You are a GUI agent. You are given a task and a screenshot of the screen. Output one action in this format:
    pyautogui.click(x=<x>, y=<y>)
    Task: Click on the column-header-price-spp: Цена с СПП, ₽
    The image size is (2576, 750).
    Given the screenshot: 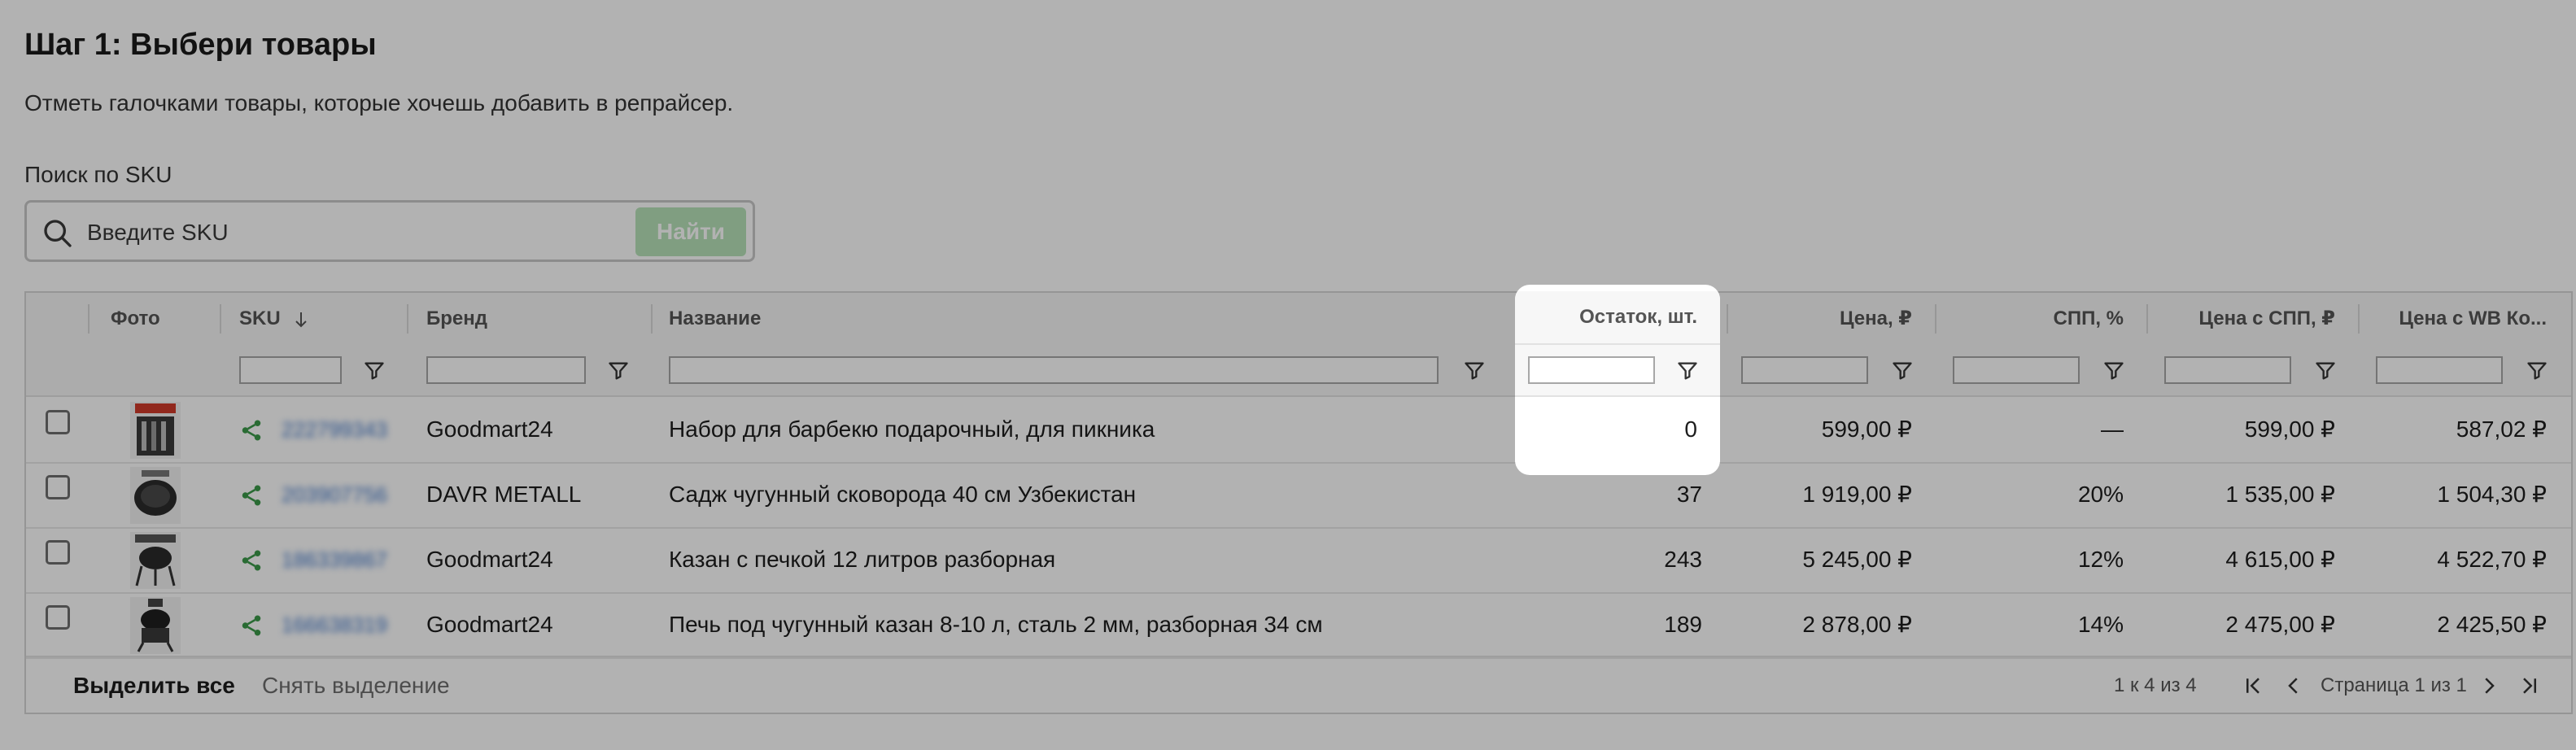 What is the action you would take?
    pyautogui.click(x=2246, y=319)
    